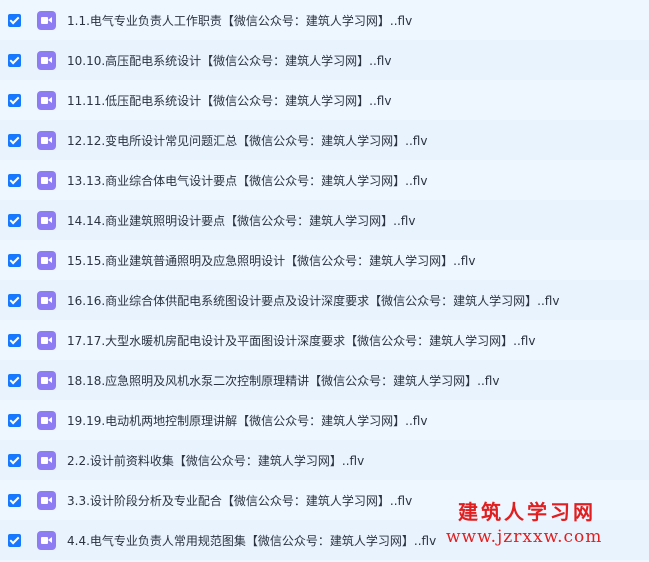 This screenshot has width=649, height=562. What do you see at coordinates (251, 540) in the screenshot?
I see `file-name: 4.4.电气专业负责人常用规范图集【微信公众号：建筑人学习网】..flv` at bounding box center [251, 540].